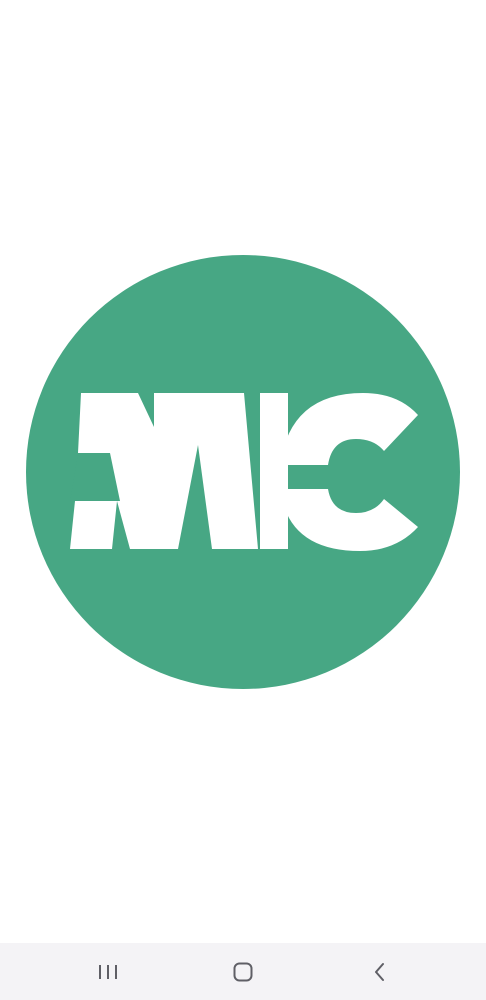  I want to click on recents-button, so click(108, 971).